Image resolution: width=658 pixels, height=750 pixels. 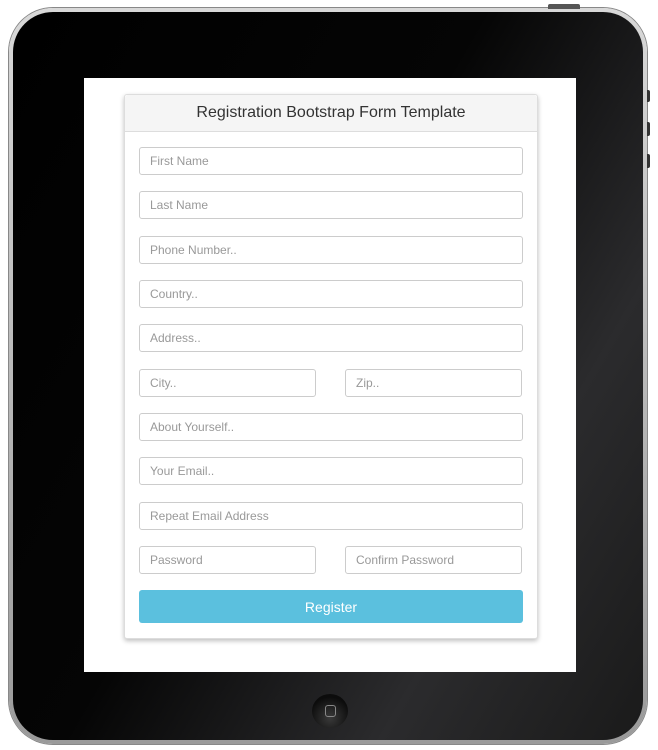 I want to click on phone-input, so click(x=331, y=250).